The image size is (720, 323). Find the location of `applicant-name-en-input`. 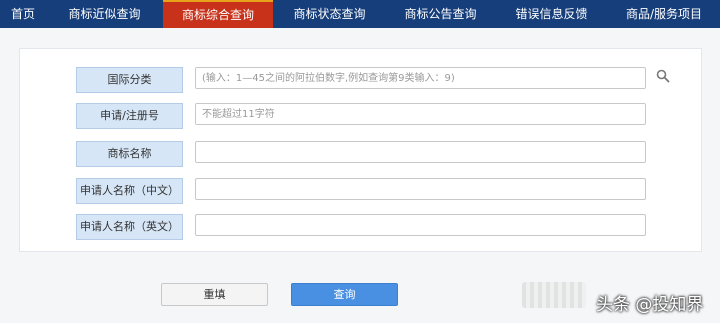

applicant-name-en-input is located at coordinates (420, 225).